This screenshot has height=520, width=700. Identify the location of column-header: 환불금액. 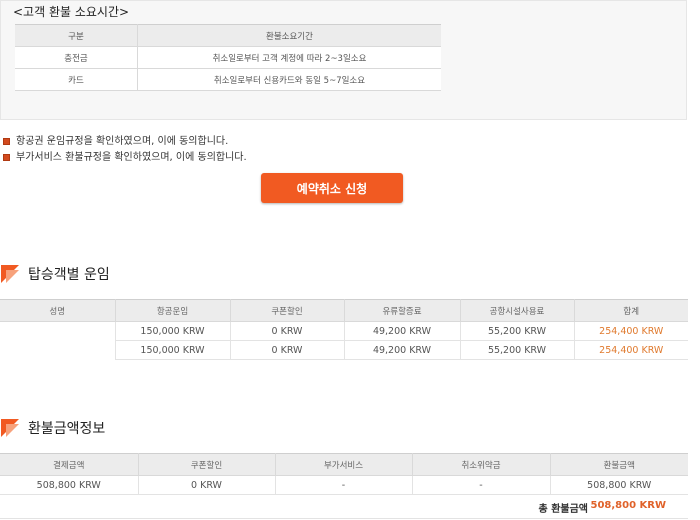
(619, 464).